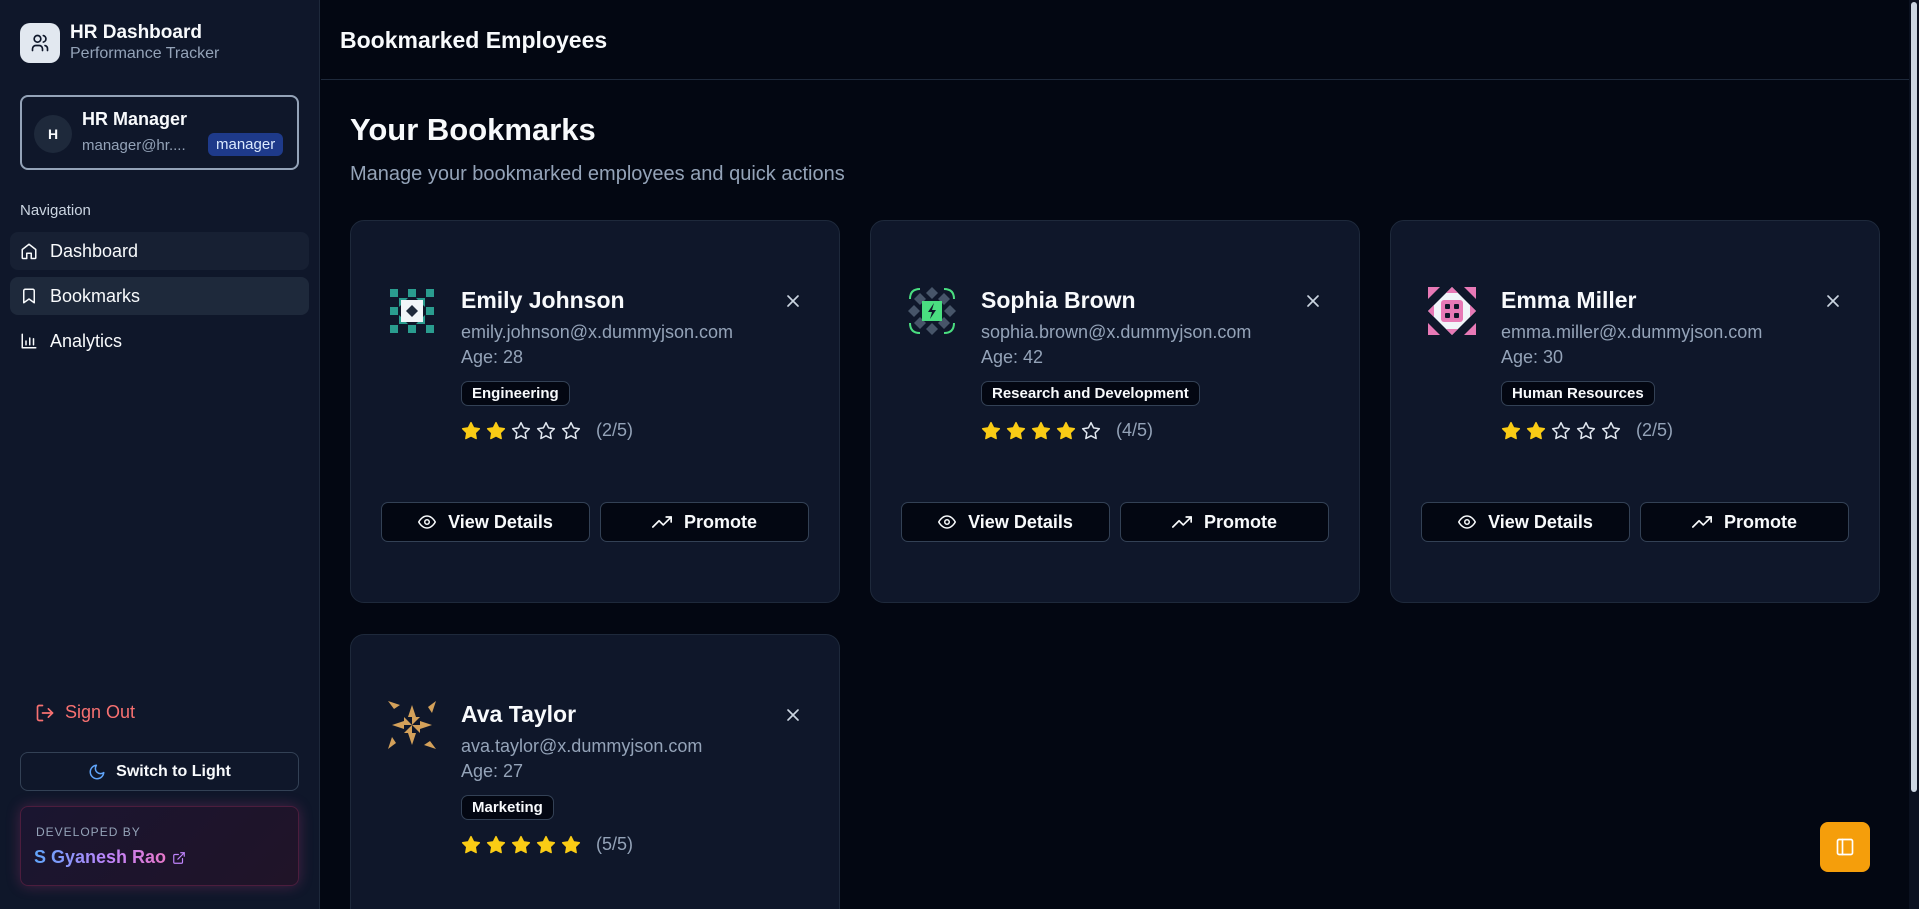 Image resolution: width=1919 pixels, height=909 pixels. What do you see at coordinates (100, 857) in the screenshot?
I see `developer-name: S Gyanesh Rao` at bounding box center [100, 857].